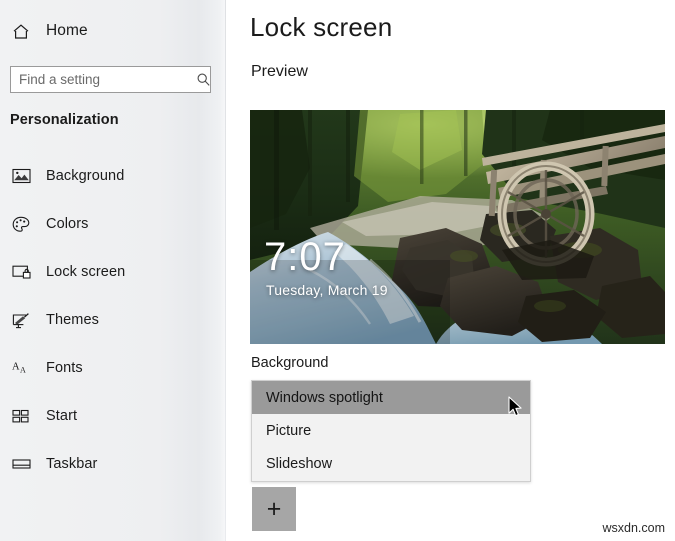 The image size is (675, 541). I want to click on search-input, so click(103, 79).